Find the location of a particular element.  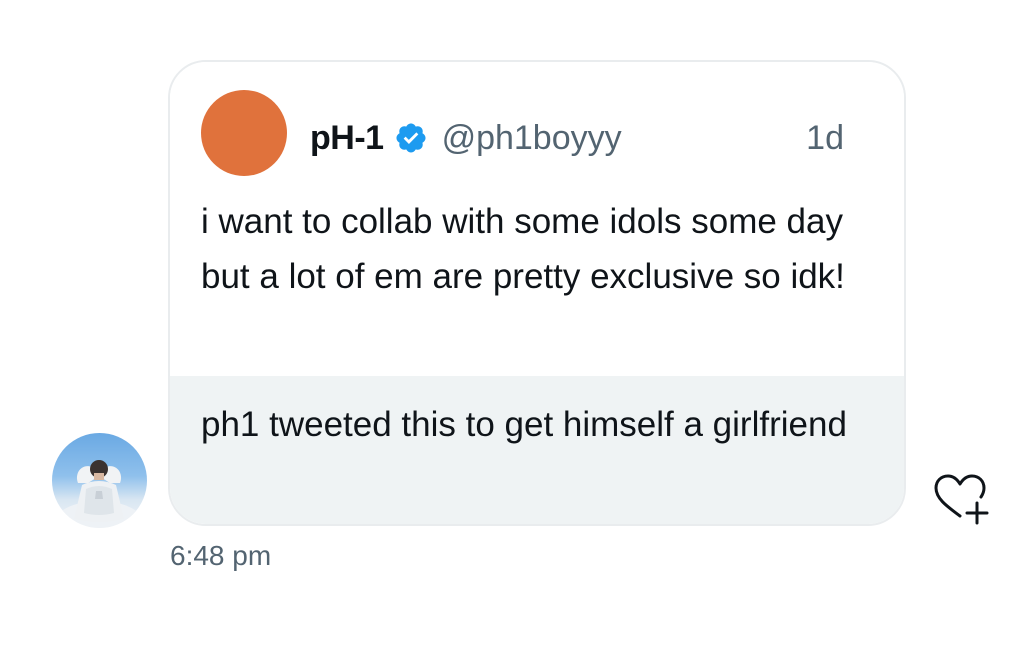

quoted-tweet-avatar is located at coordinates (244, 133).